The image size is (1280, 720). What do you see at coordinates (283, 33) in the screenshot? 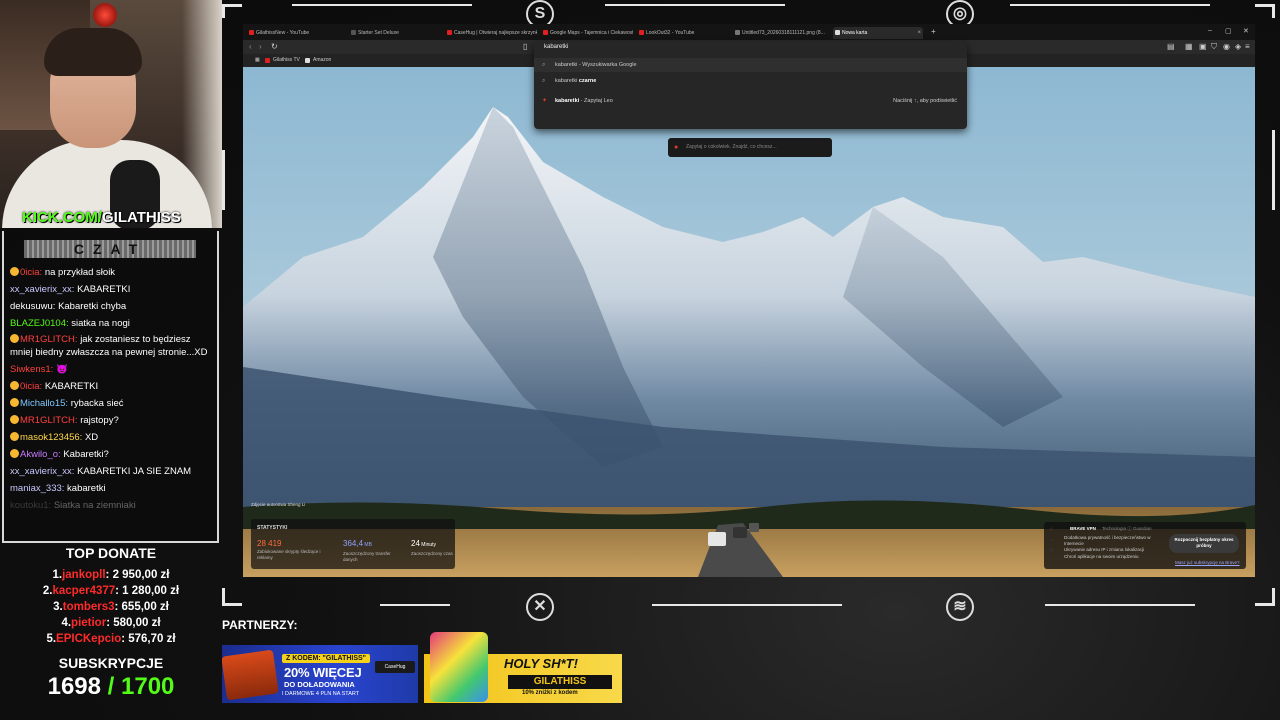
I see `tab-title: GilathissNew - YouTube` at bounding box center [283, 33].